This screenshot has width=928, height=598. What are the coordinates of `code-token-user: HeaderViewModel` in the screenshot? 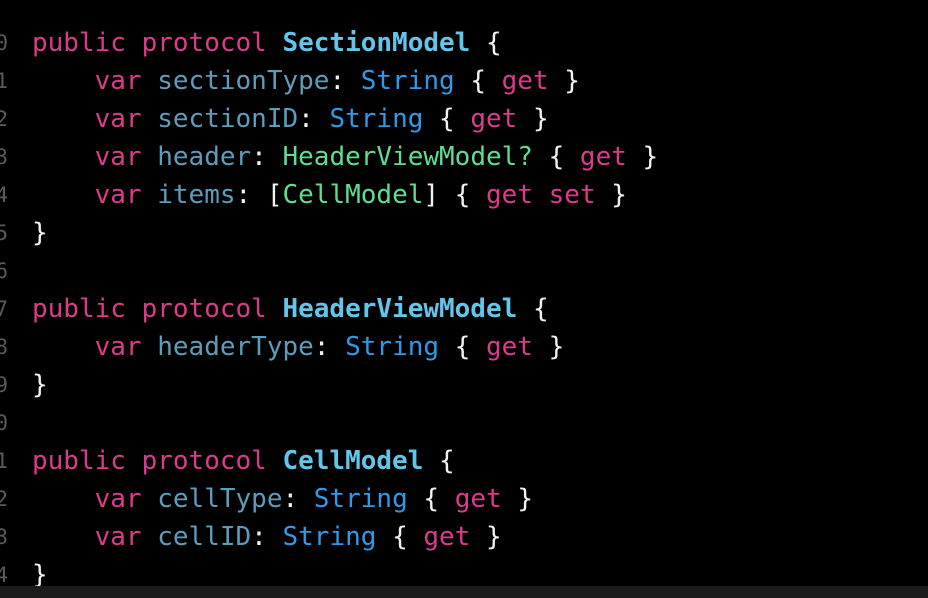 It's located at (400, 157).